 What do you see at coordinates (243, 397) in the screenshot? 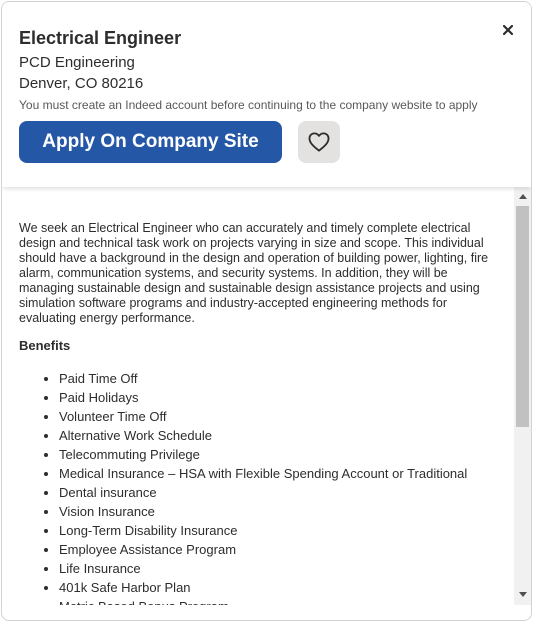
I see `list-item: Paid Holidays` at bounding box center [243, 397].